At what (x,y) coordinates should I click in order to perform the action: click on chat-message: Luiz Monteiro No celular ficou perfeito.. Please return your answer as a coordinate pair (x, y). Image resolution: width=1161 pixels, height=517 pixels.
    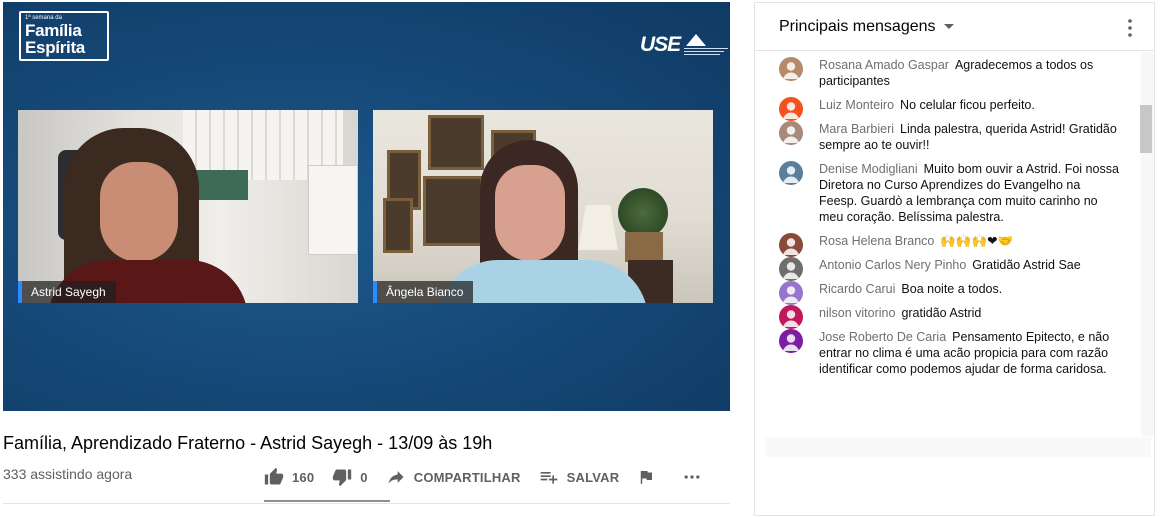
    Looking at the image, I should click on (947, 106).